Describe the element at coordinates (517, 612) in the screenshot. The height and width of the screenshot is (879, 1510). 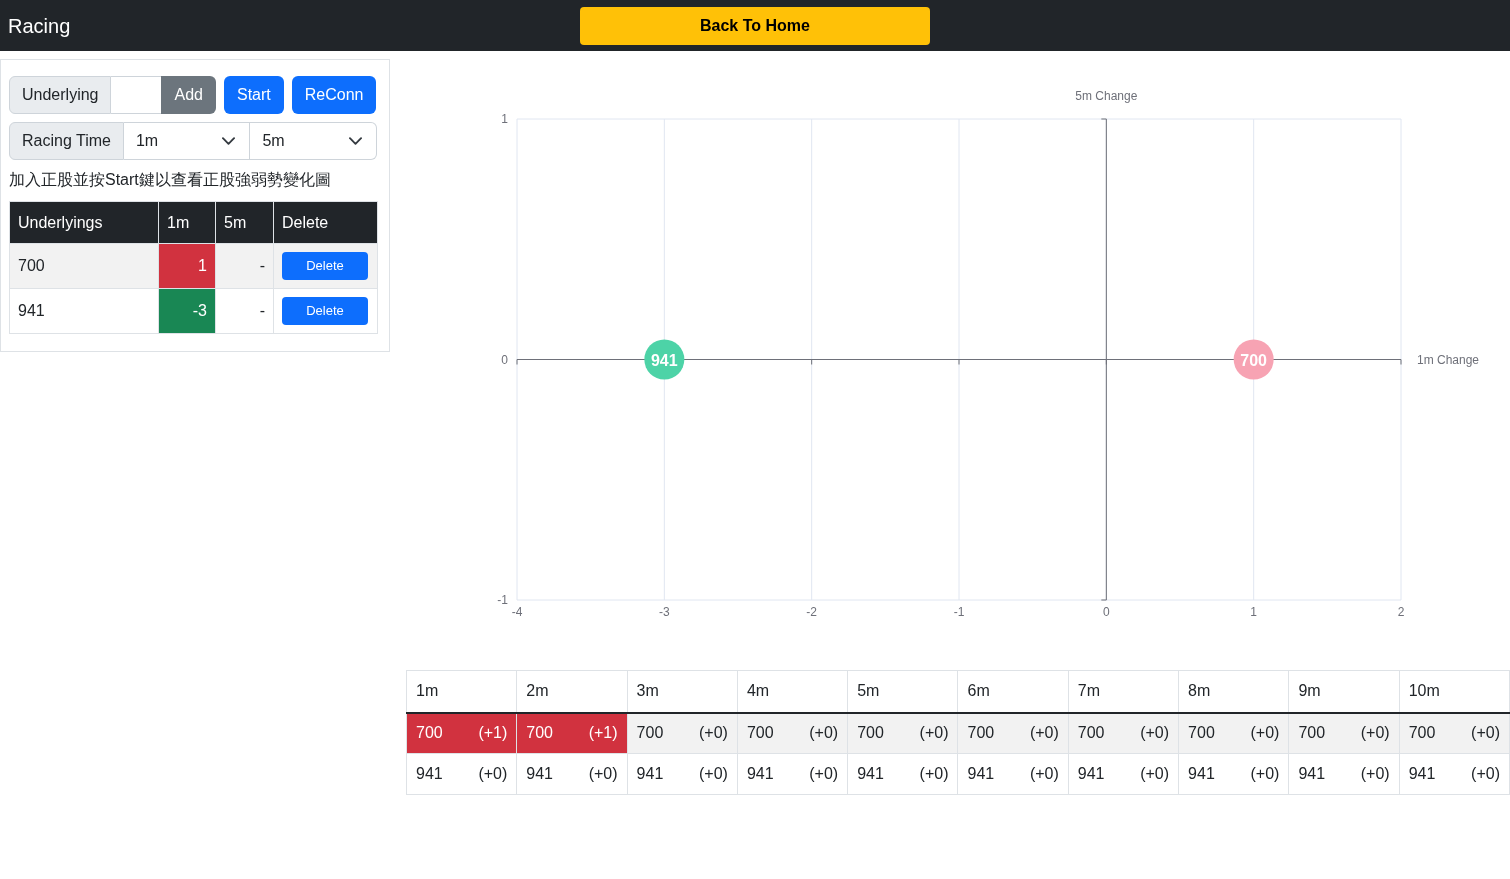
I see `x-tick-label: -4` at that location.